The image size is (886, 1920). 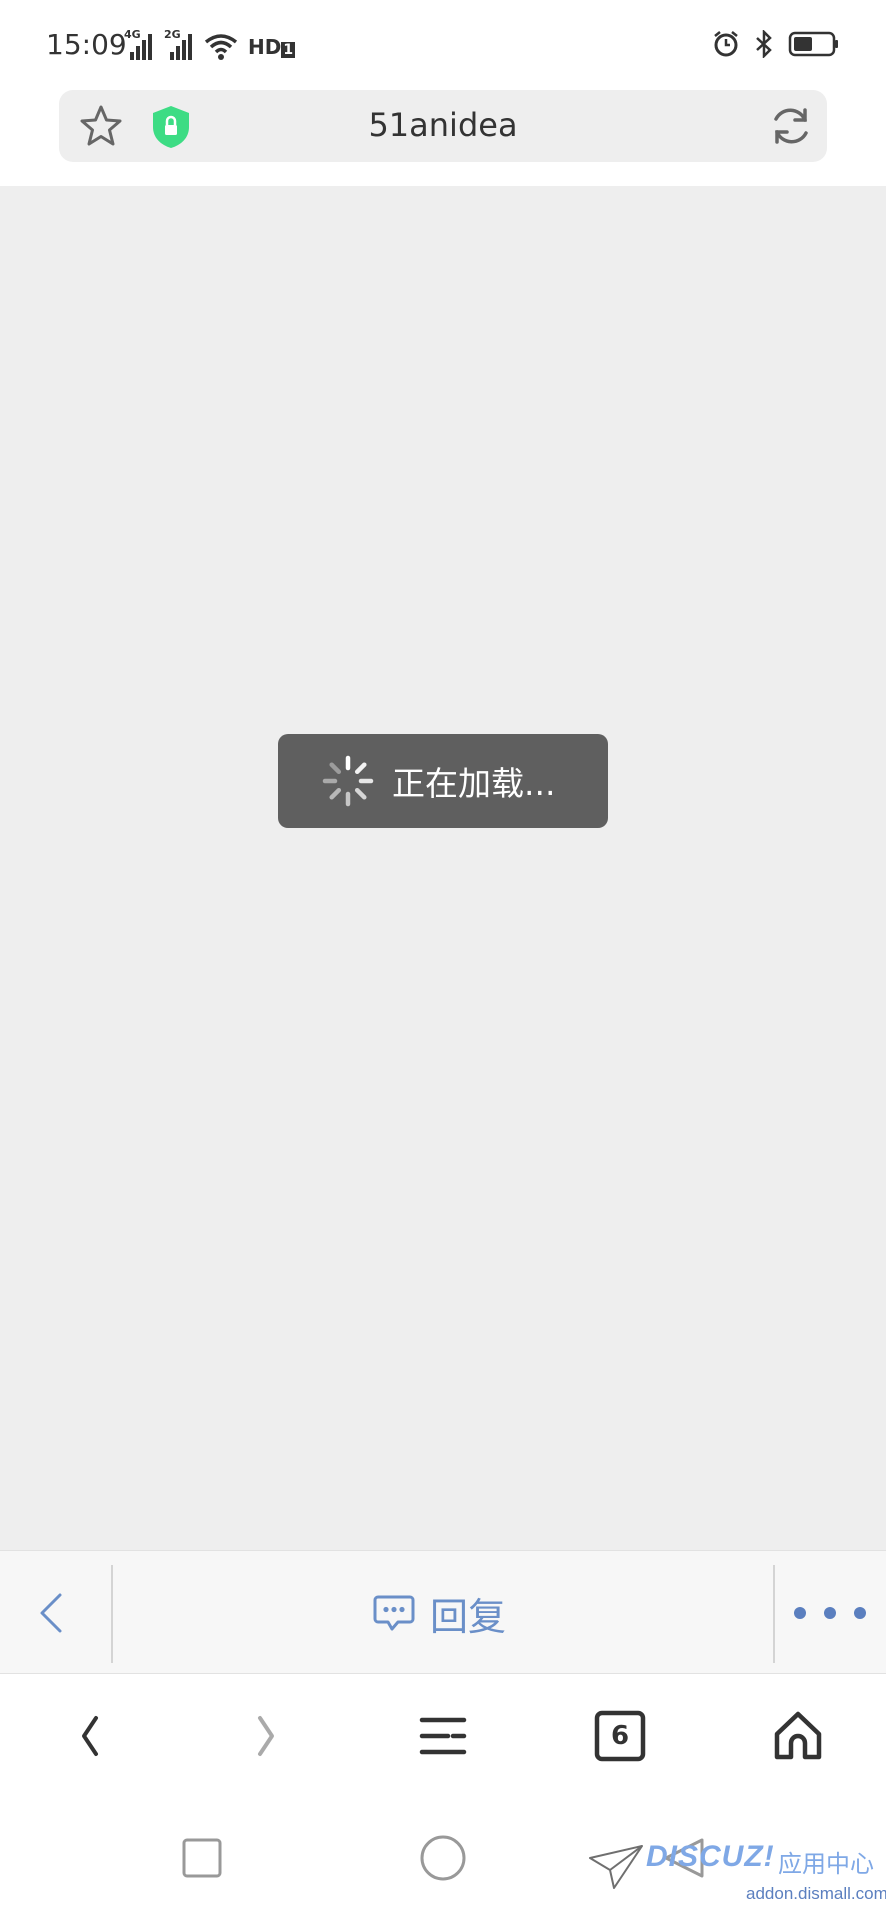 What do you see at coordinates (272, 47) in the screenshot?
I see `hd-voice-icon: HD 1` at bounding box center [272, 47].